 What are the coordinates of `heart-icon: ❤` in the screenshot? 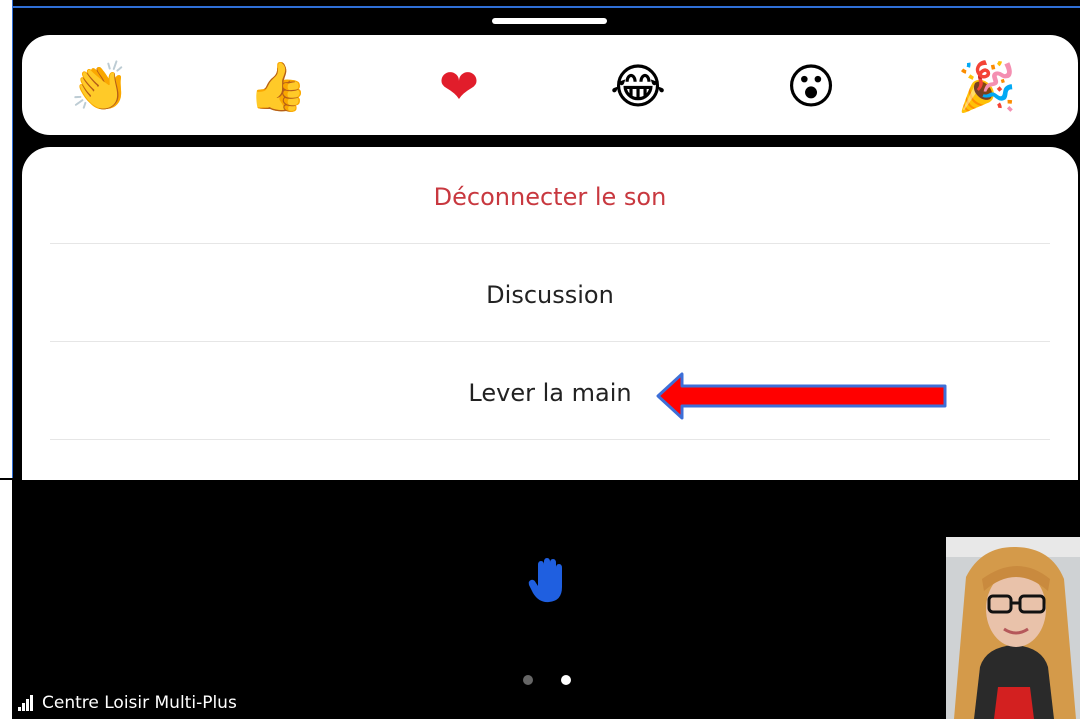 It's located at (459, 87).